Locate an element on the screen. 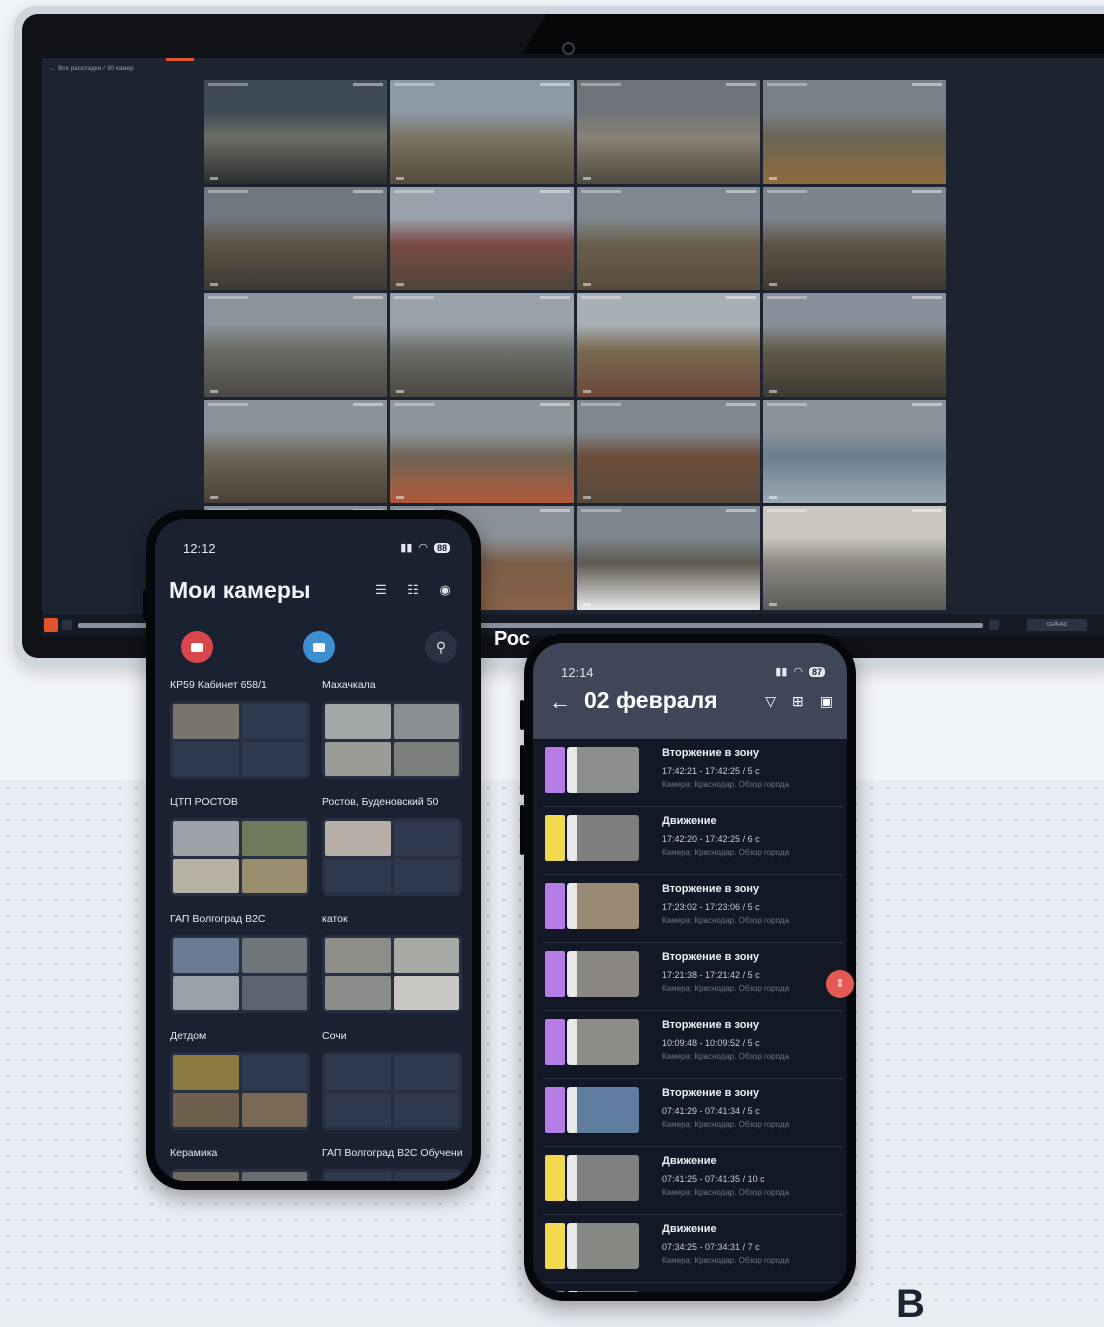 The width and height of the screenshot is (1104, 1327). event-time: 17:42:20 - 17:42:25 / 6 с is located at coordinates (711, 839).